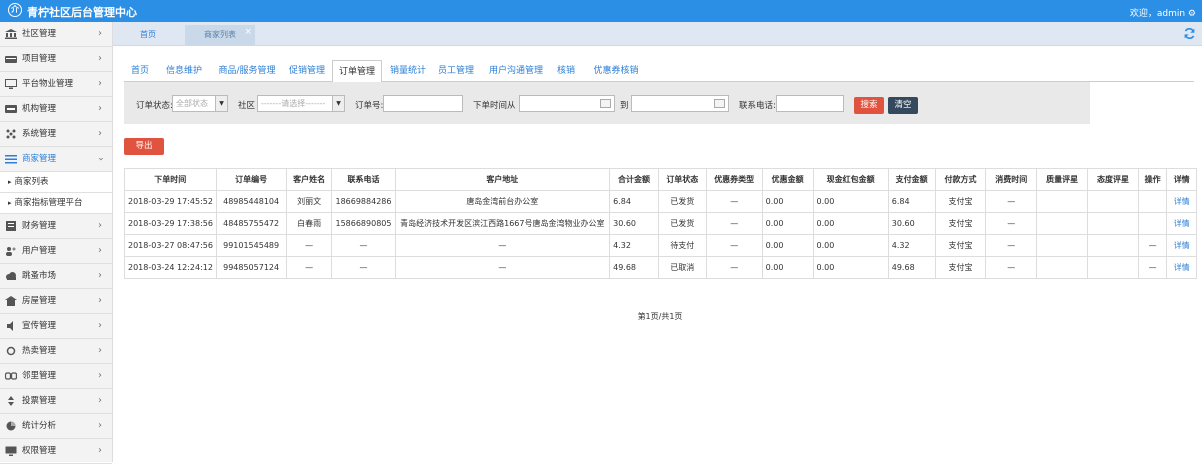  Describe the element at coordinates (1163, 12) in the screenshot. I see `welcome-user-menu: 欢迎，admin ⚙` at that location.